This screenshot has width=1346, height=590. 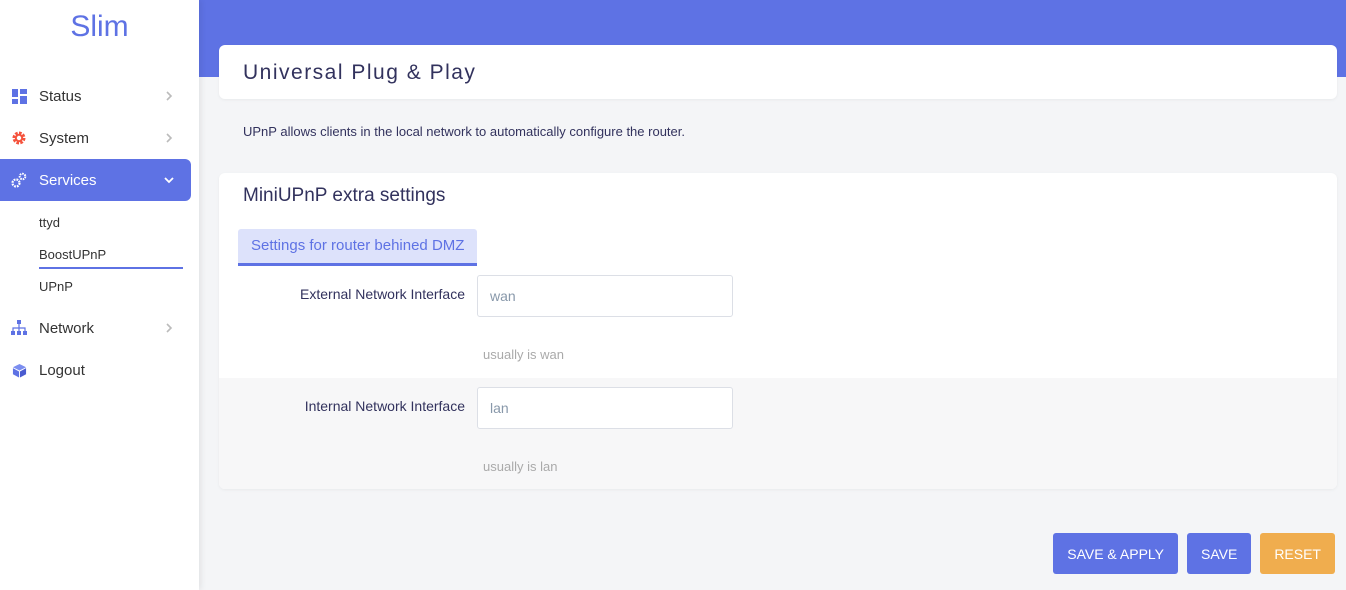 What do you see at coordinates (68, 180) in the screenshot?
I see `sidebar-item-label: Services` at bounding box center [68, 180].